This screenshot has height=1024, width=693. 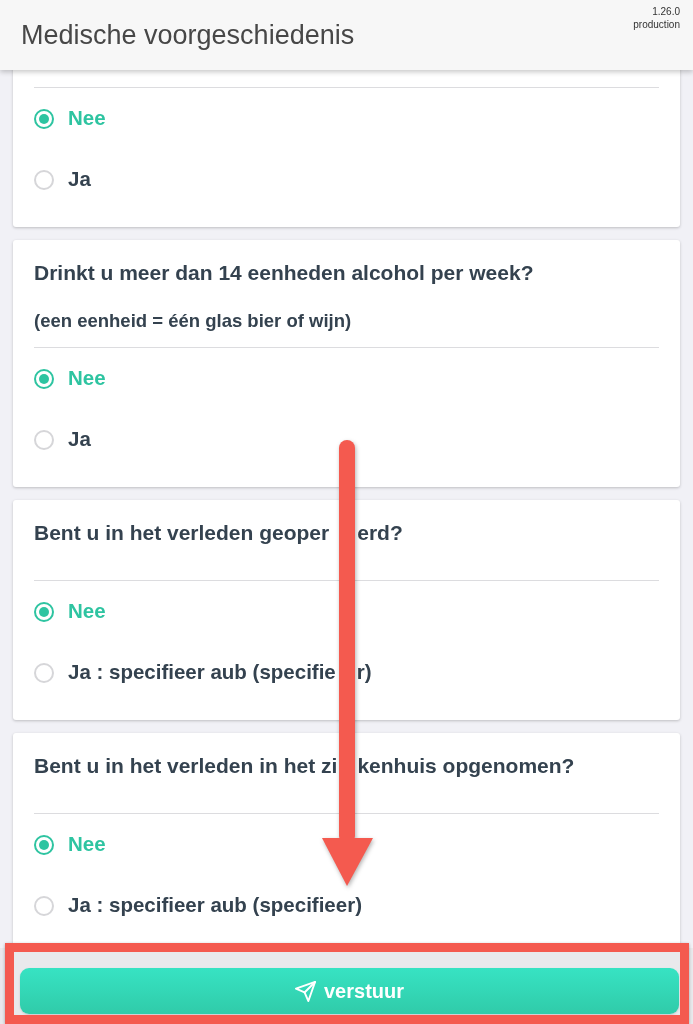 What do you see at coordinates (466, 766) in the screenshot?
I see `question-text: kenhuis opgenomen?` at bounding box center [466, 766].